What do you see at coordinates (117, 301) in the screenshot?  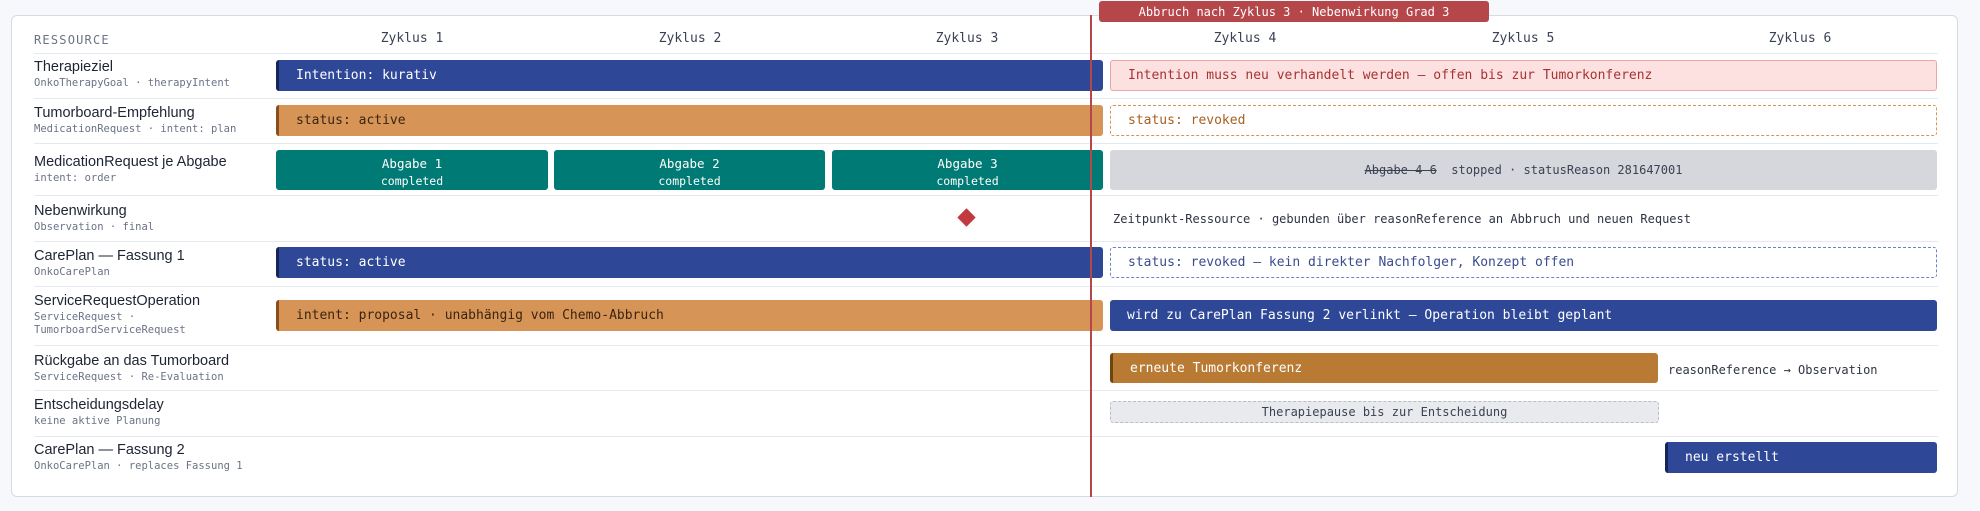 I see `row-title: ServiceRequestOperation` at bounding box center [117, 301].